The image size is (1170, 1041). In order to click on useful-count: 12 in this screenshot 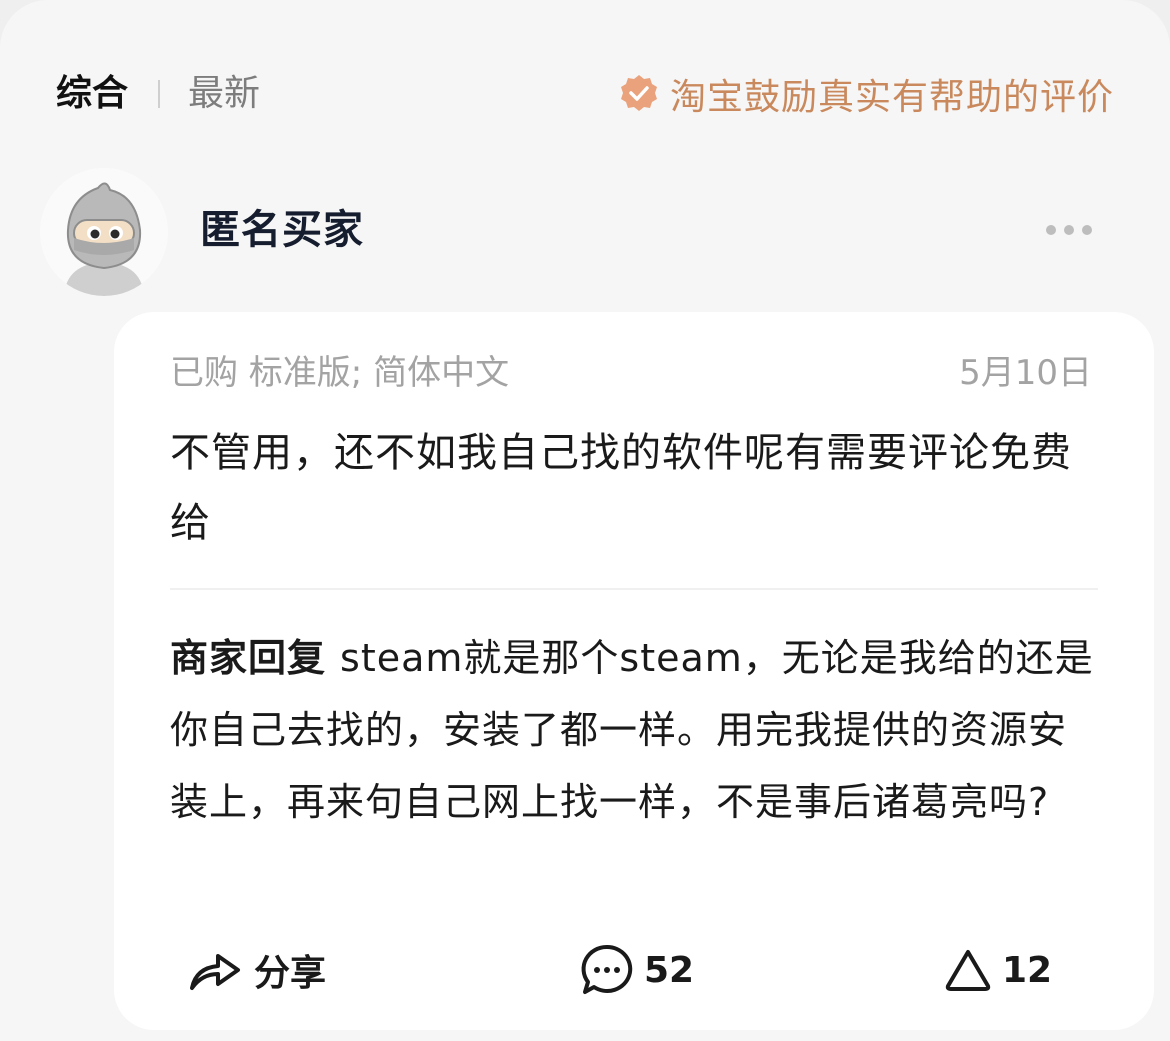, I will do `click(1027, 970)`.